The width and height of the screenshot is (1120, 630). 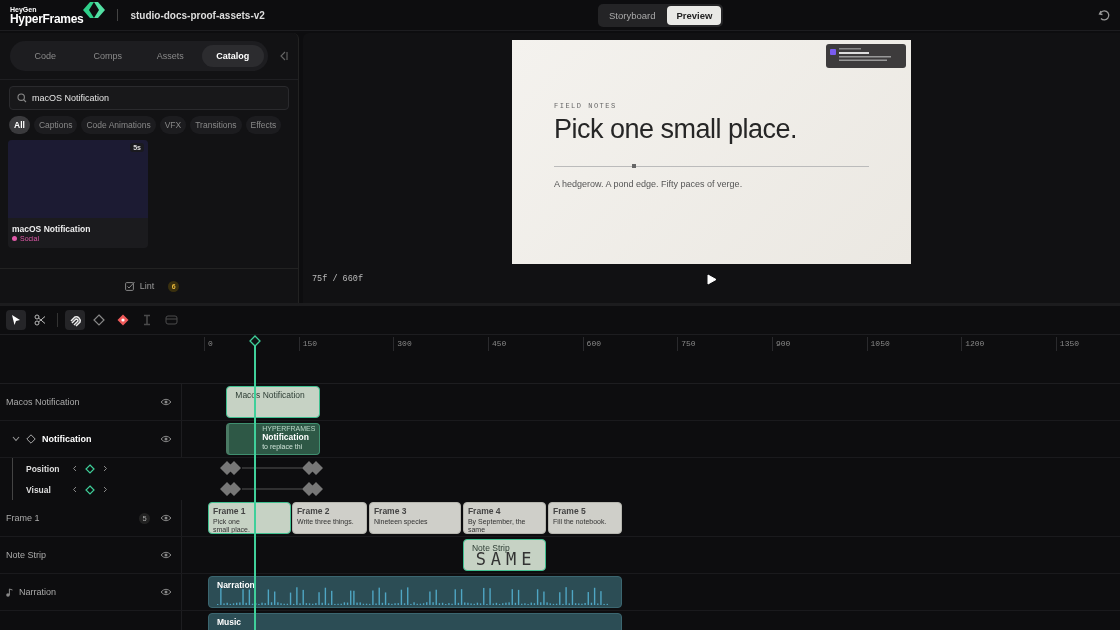 I want to click on clip-label: Note Strip, so click(x=490, y=548).